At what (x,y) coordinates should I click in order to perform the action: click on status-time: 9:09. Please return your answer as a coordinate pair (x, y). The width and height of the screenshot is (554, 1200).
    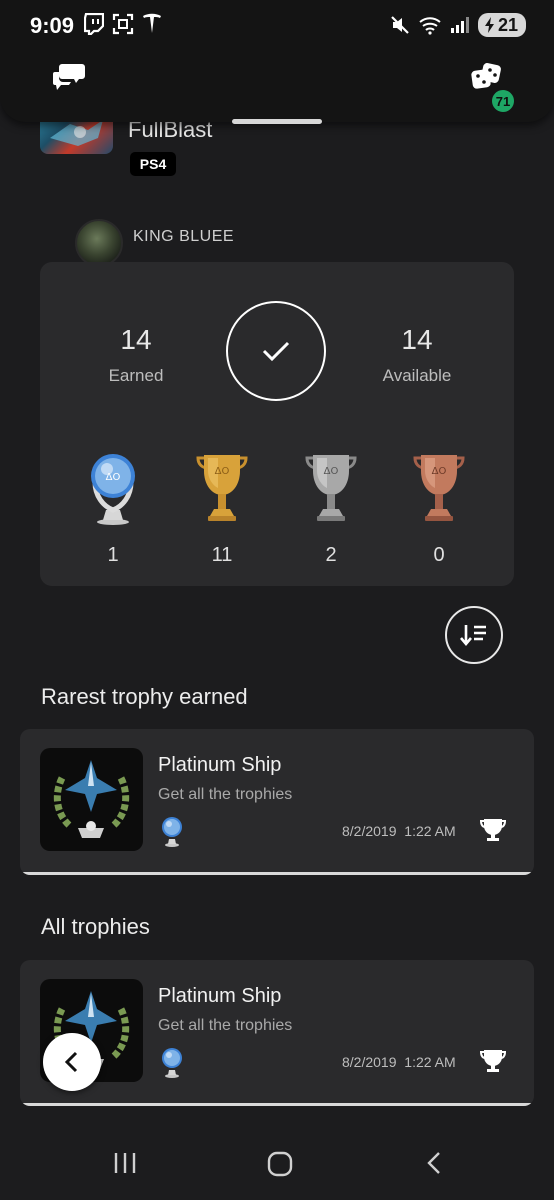
    Looking at the image, I should click on (52, 25).